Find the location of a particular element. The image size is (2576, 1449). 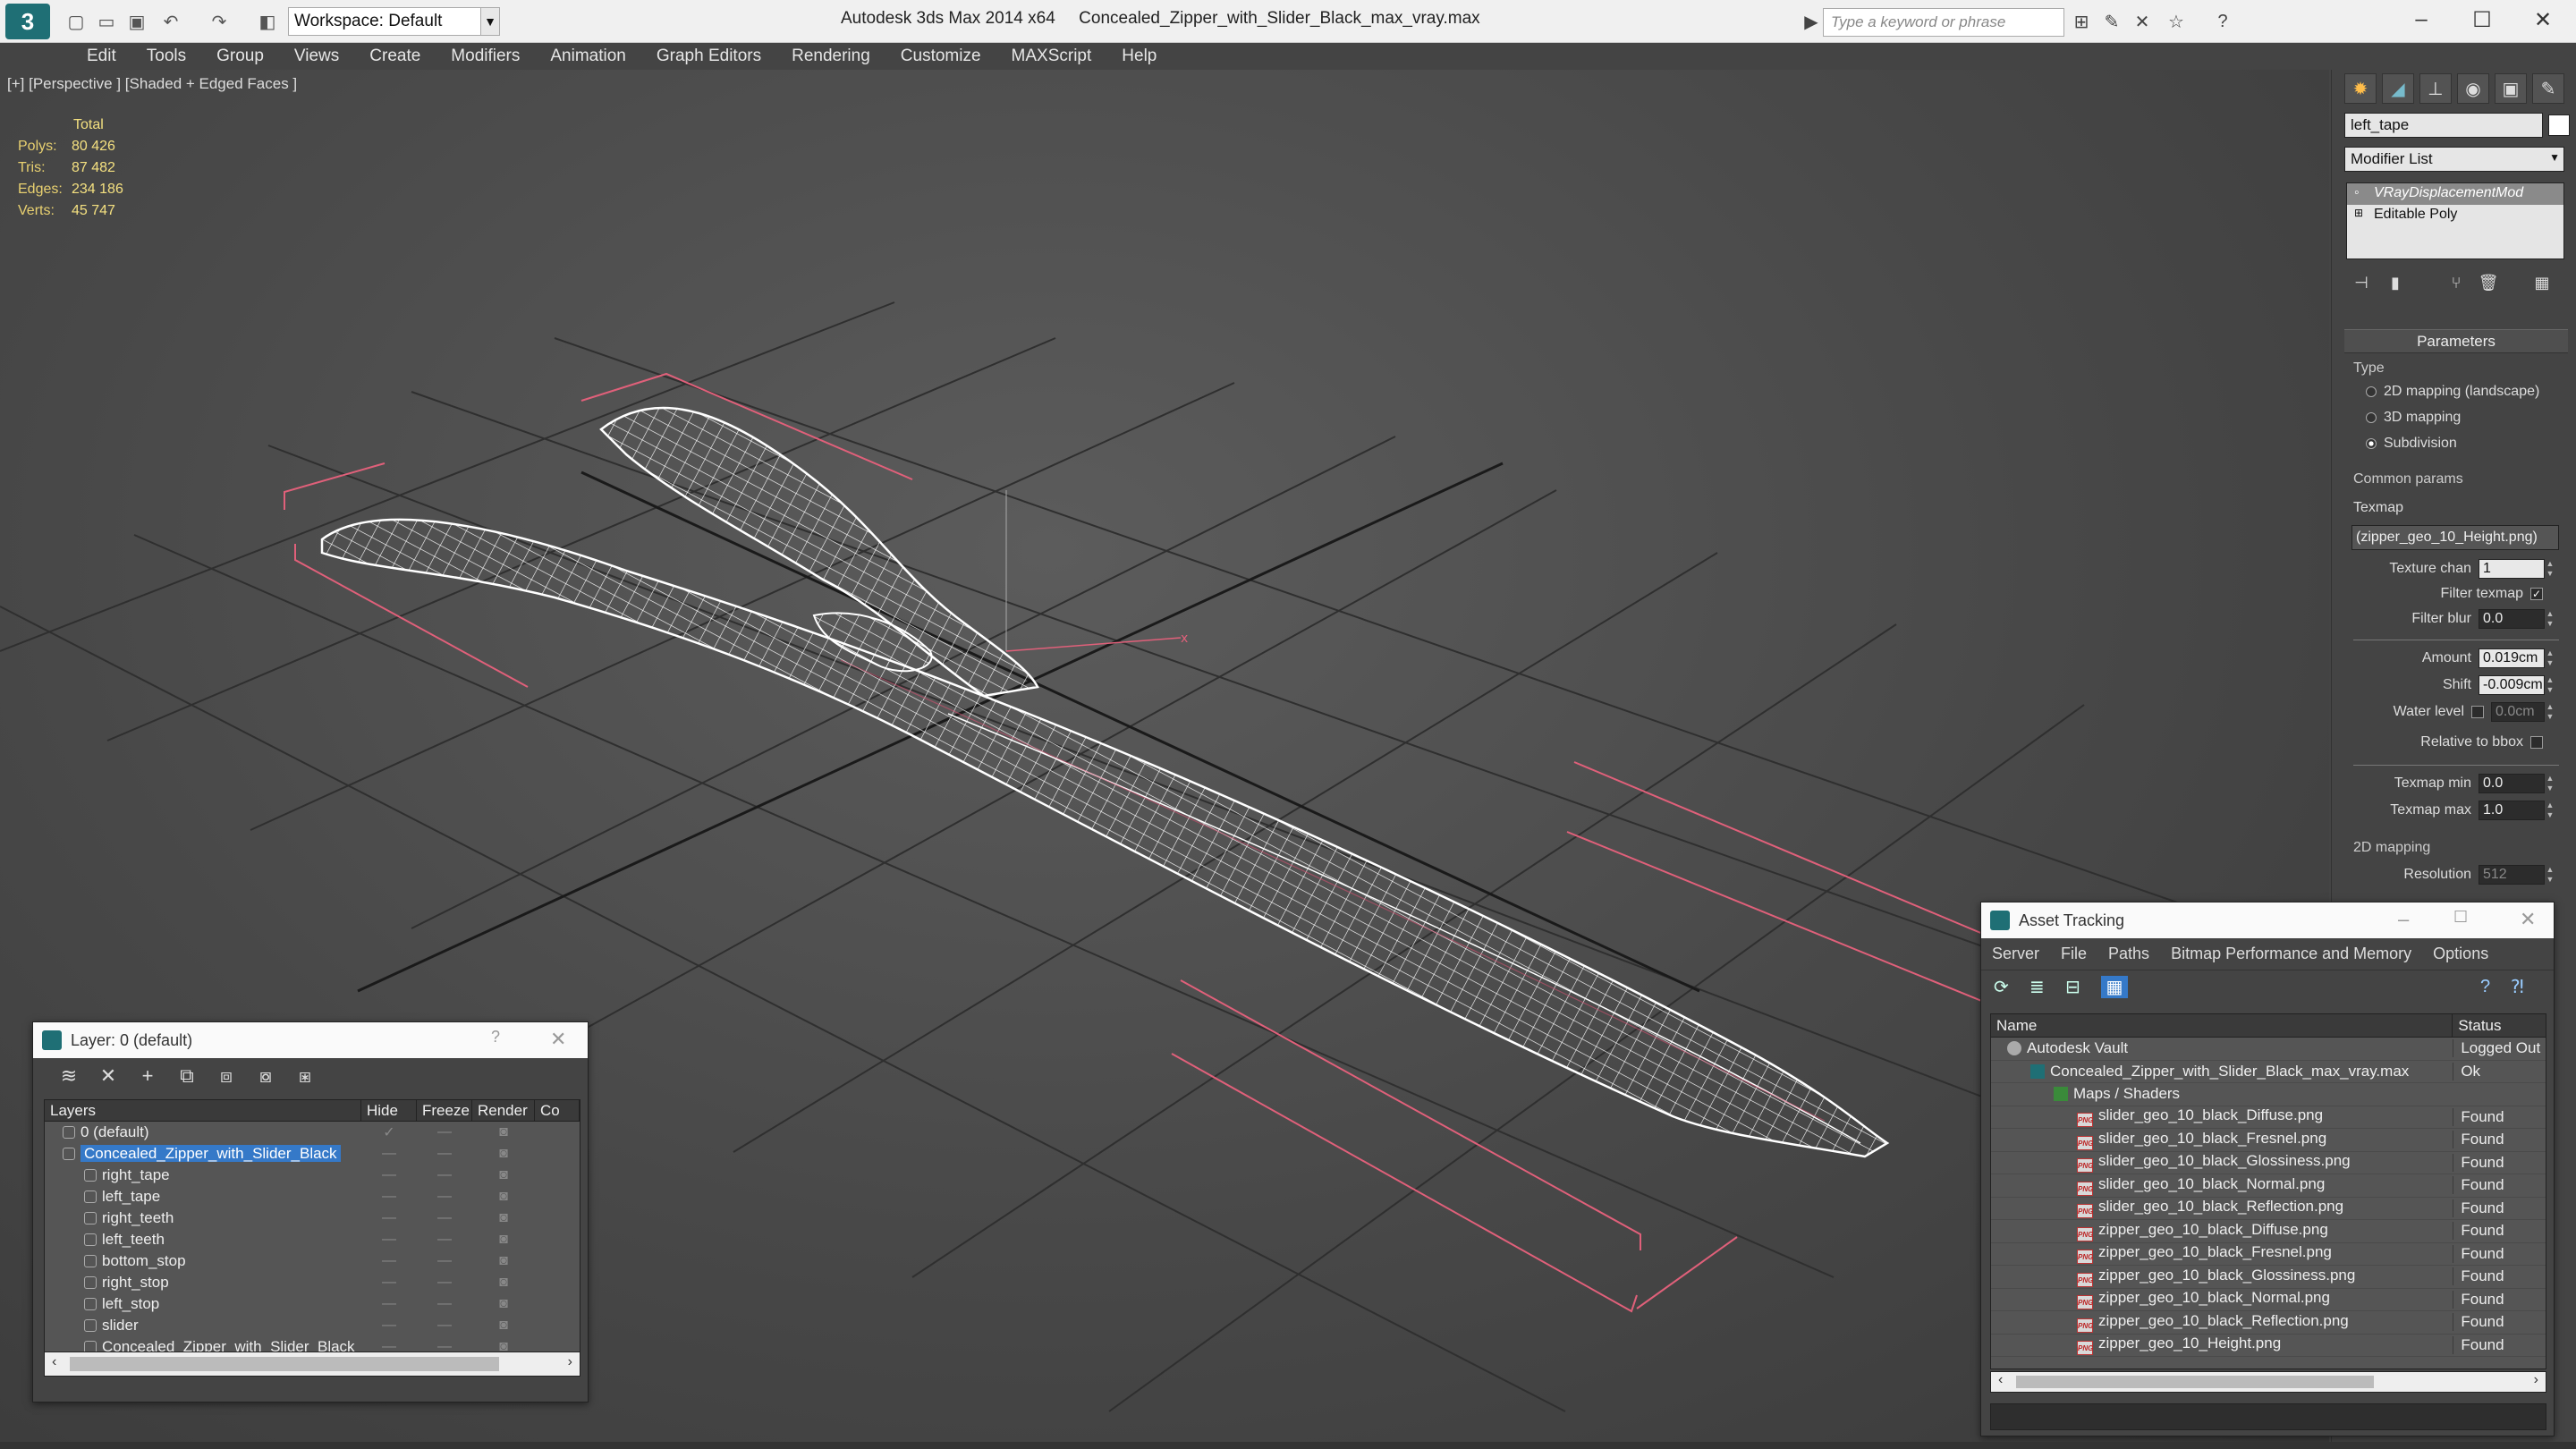

pin-stack-icon: ⊣ is located at coordinates (2361, 282).